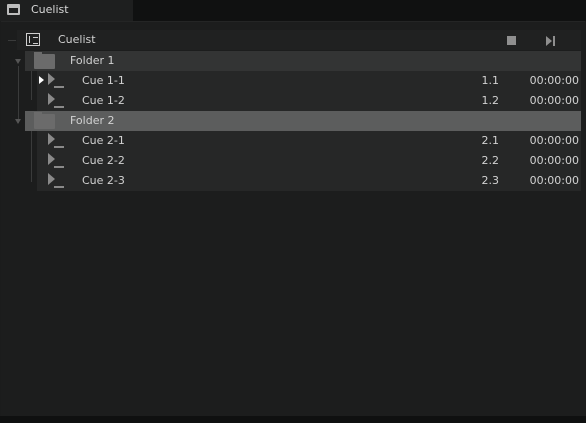 The height and width of the screenshot is (423, 586). I want to click on cue-row: Cue 2-2 2.2 00:00:00, so click(309, 161).